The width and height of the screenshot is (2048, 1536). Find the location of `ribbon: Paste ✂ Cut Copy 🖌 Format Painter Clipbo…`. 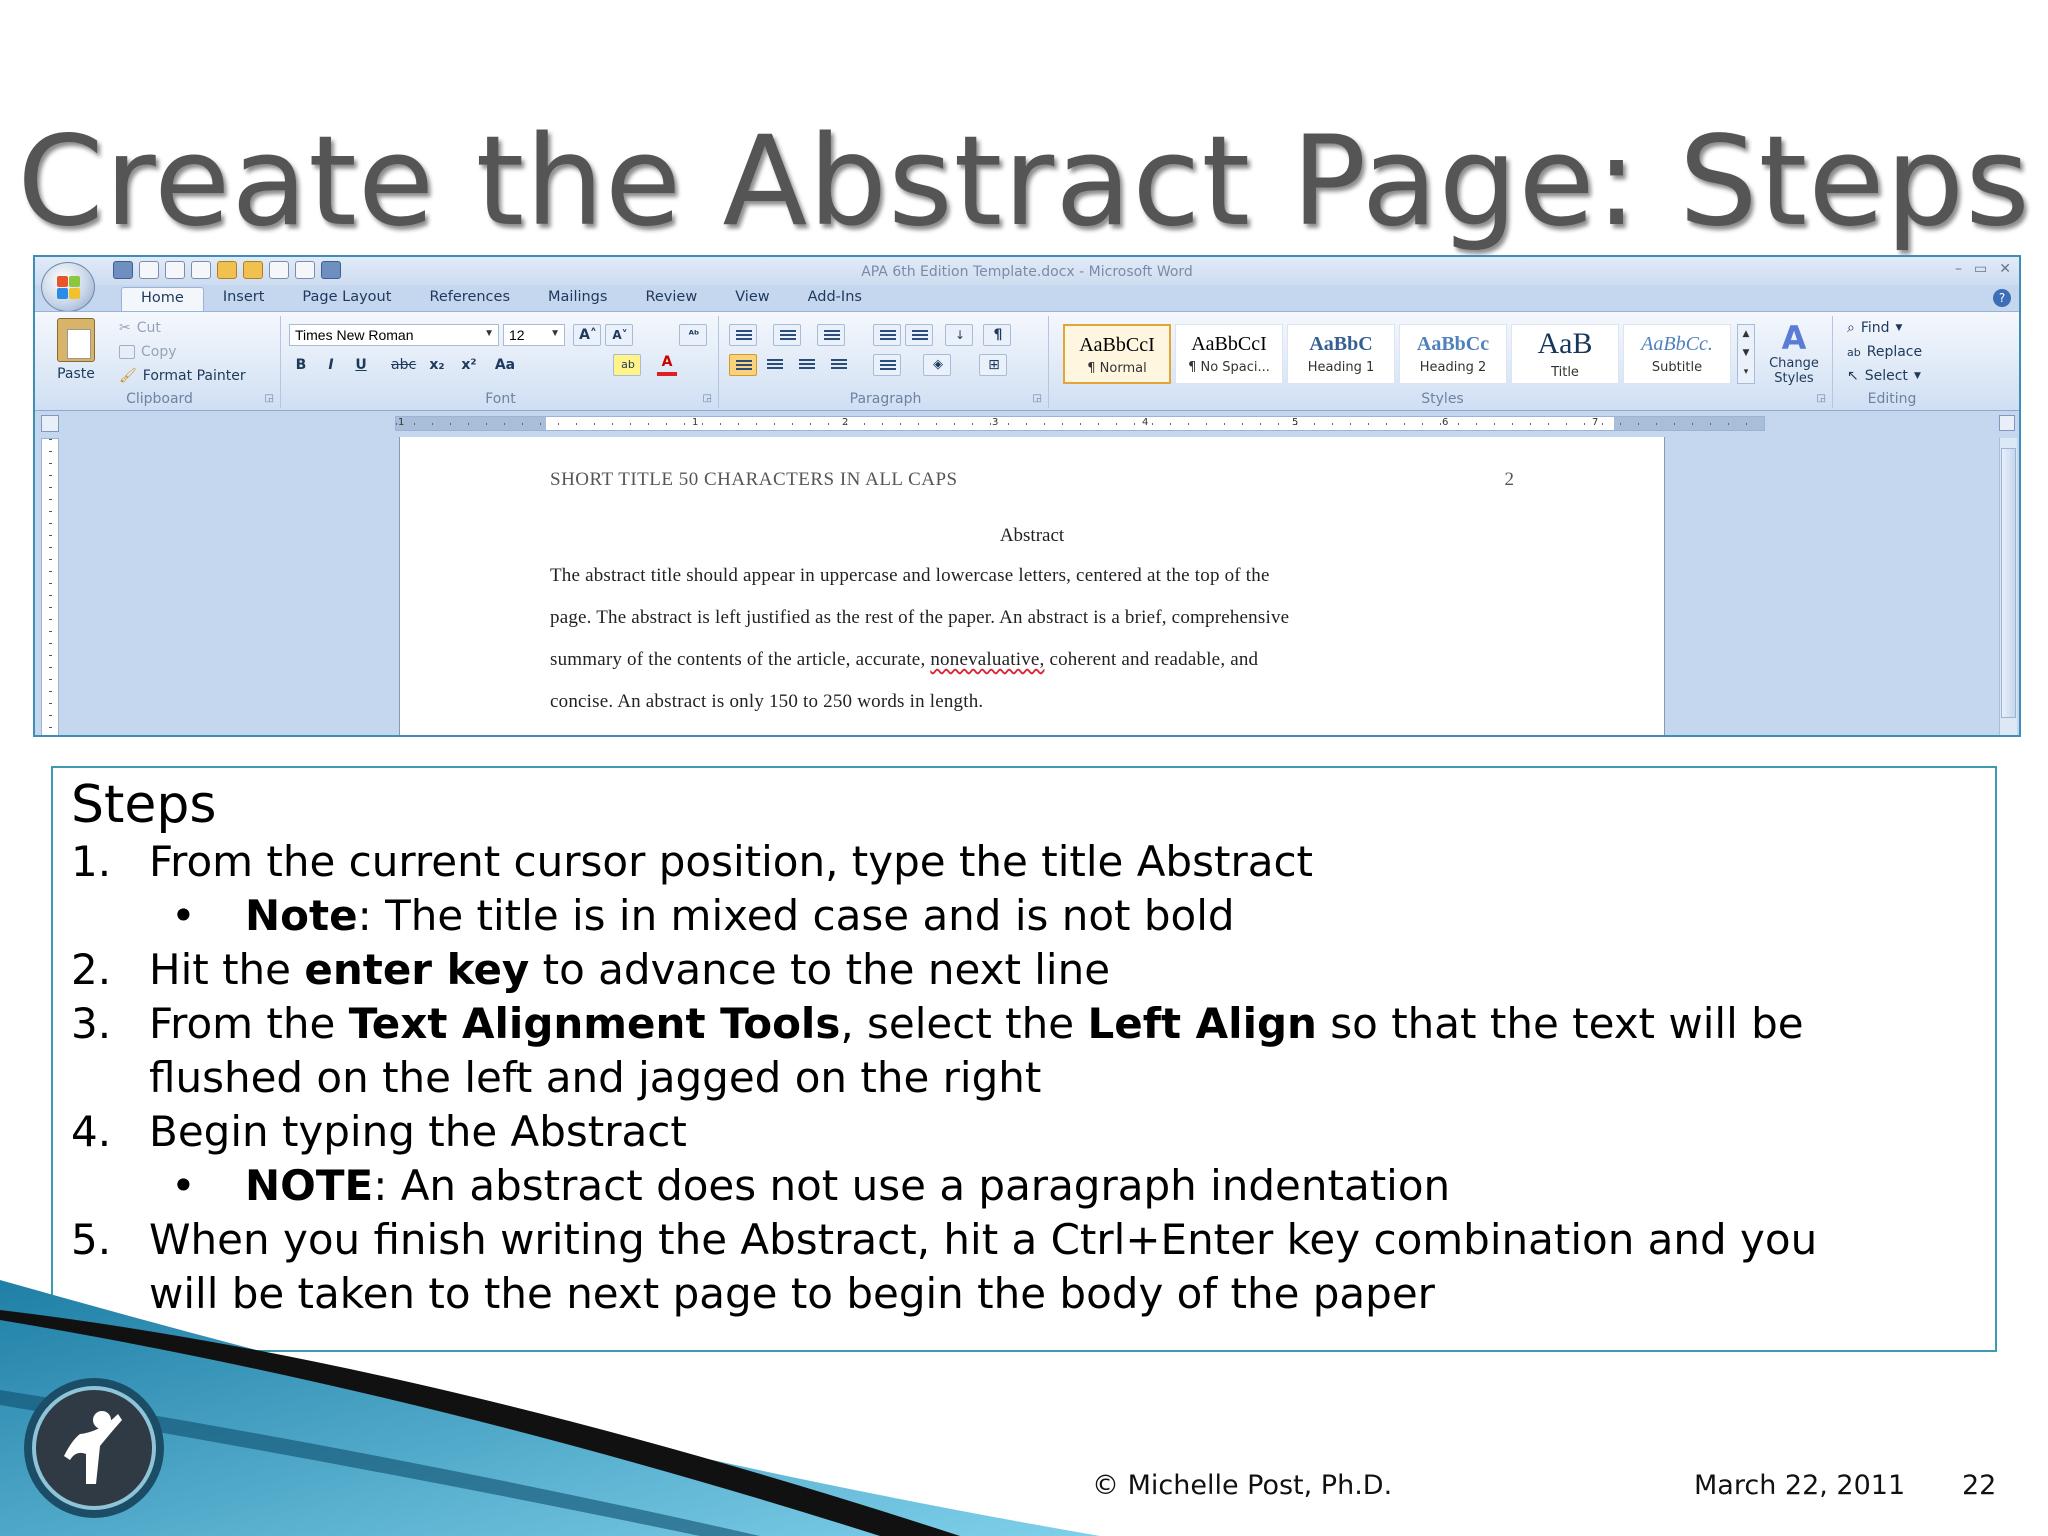

ribbon: Paste ✂ Cut Copy 🖌 Format Painter Clipbo… is located at coordinates (1027, 361).